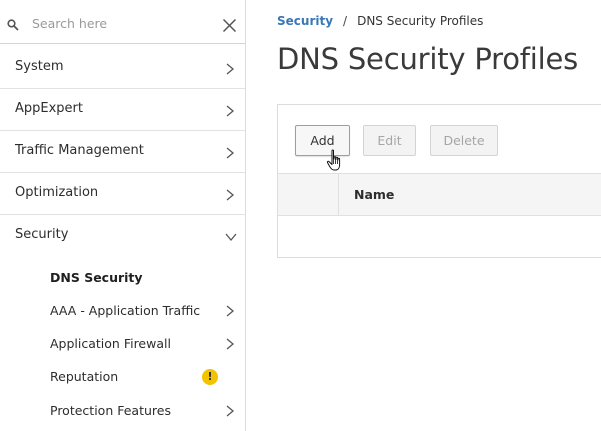 This screenshot has height=431, width=601. What do you see at coordinates (122, 376) in the screenshot?
I see `sidebar-subitem-reputation: Reputation !` at bounding box center [122, 376].